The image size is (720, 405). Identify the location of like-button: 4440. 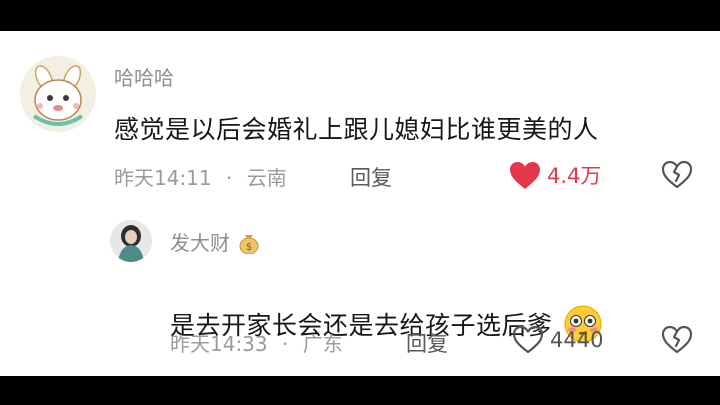
(557, 339).